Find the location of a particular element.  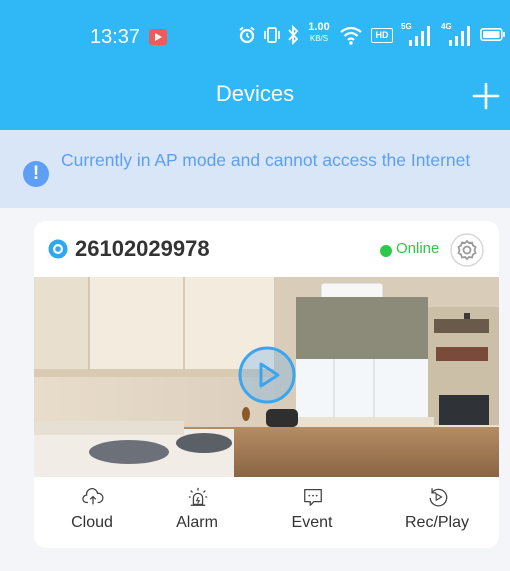

event-label: Event is located at coordinates (312, 522).